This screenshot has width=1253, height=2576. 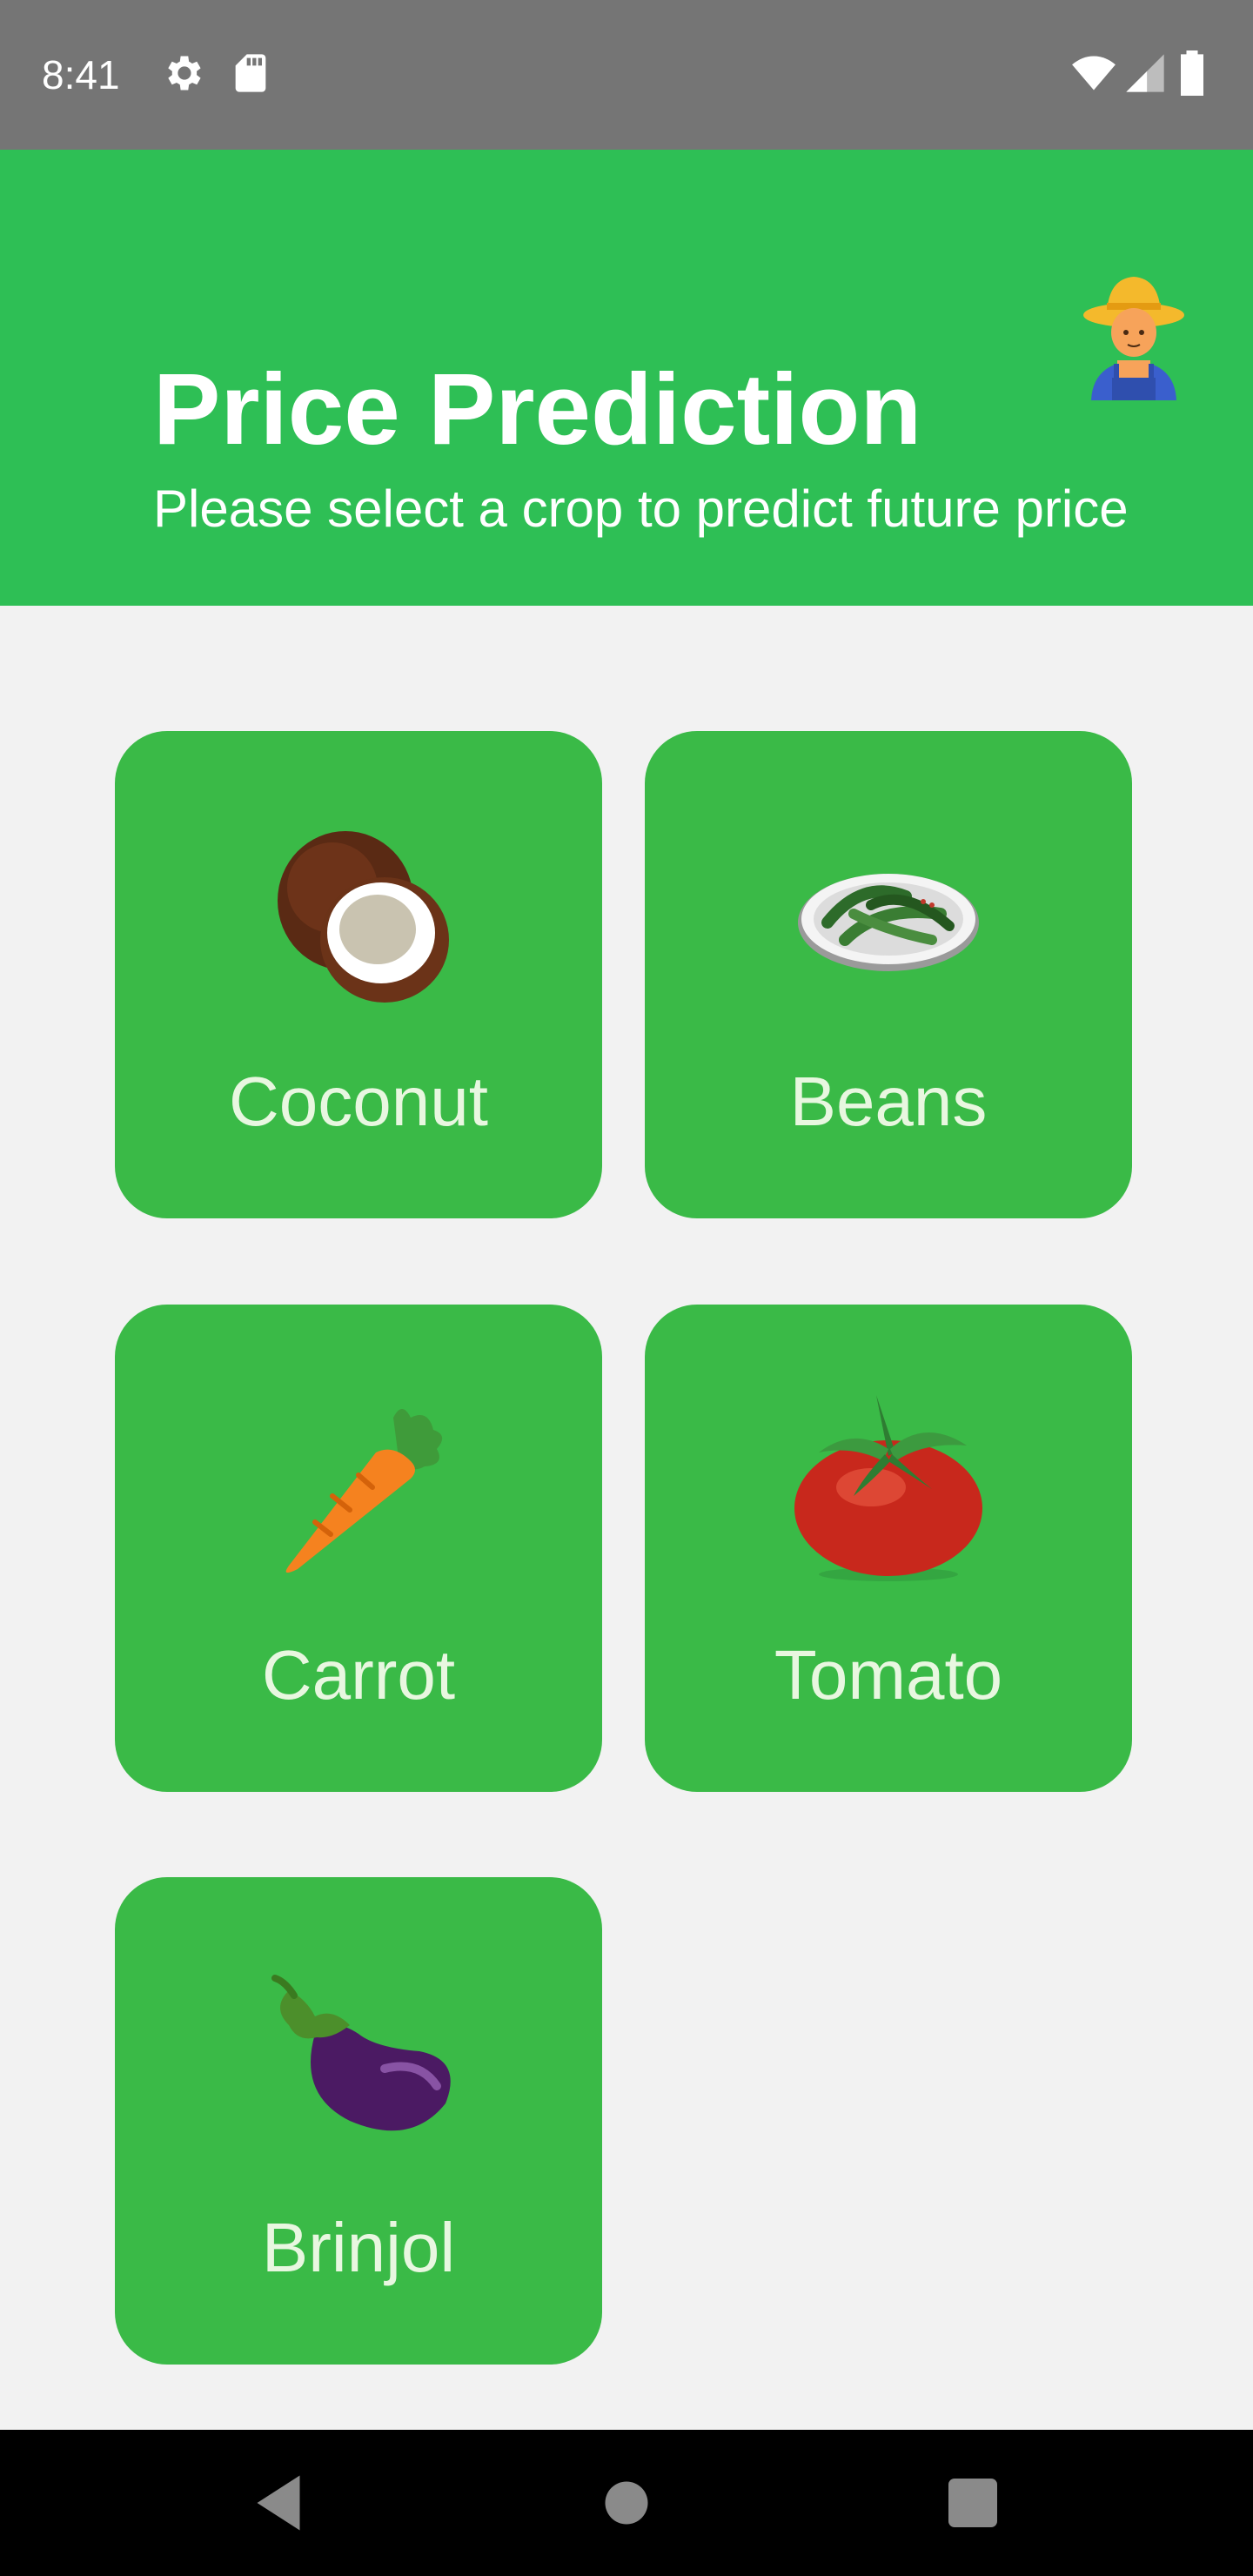 What do you see at coordinates (250, 73) in the screenshot?
I see `sd-card-icon` at bounding box center [250, 73].